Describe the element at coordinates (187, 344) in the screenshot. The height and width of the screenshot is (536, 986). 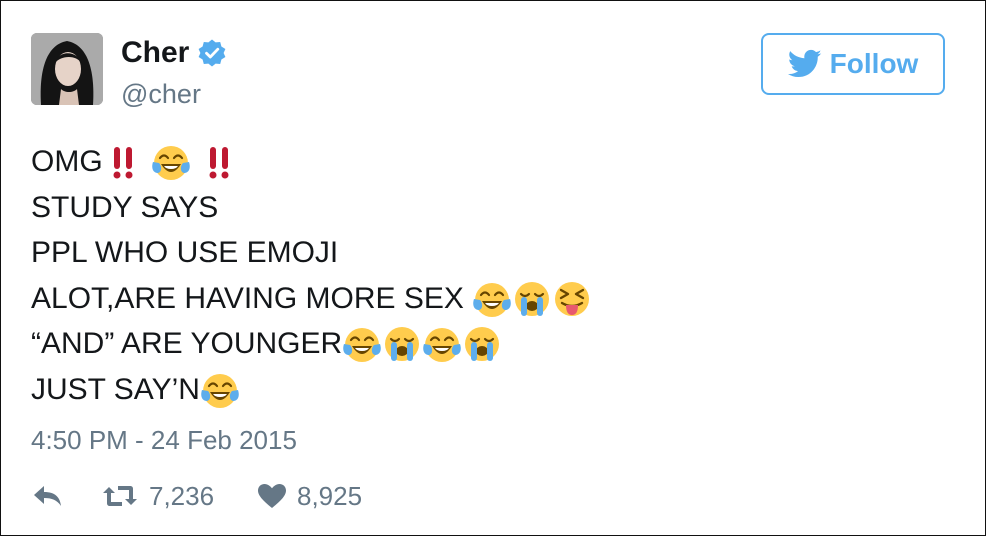
I see `tweet-line-text: “AND” ARE YOUNGER` at that location.